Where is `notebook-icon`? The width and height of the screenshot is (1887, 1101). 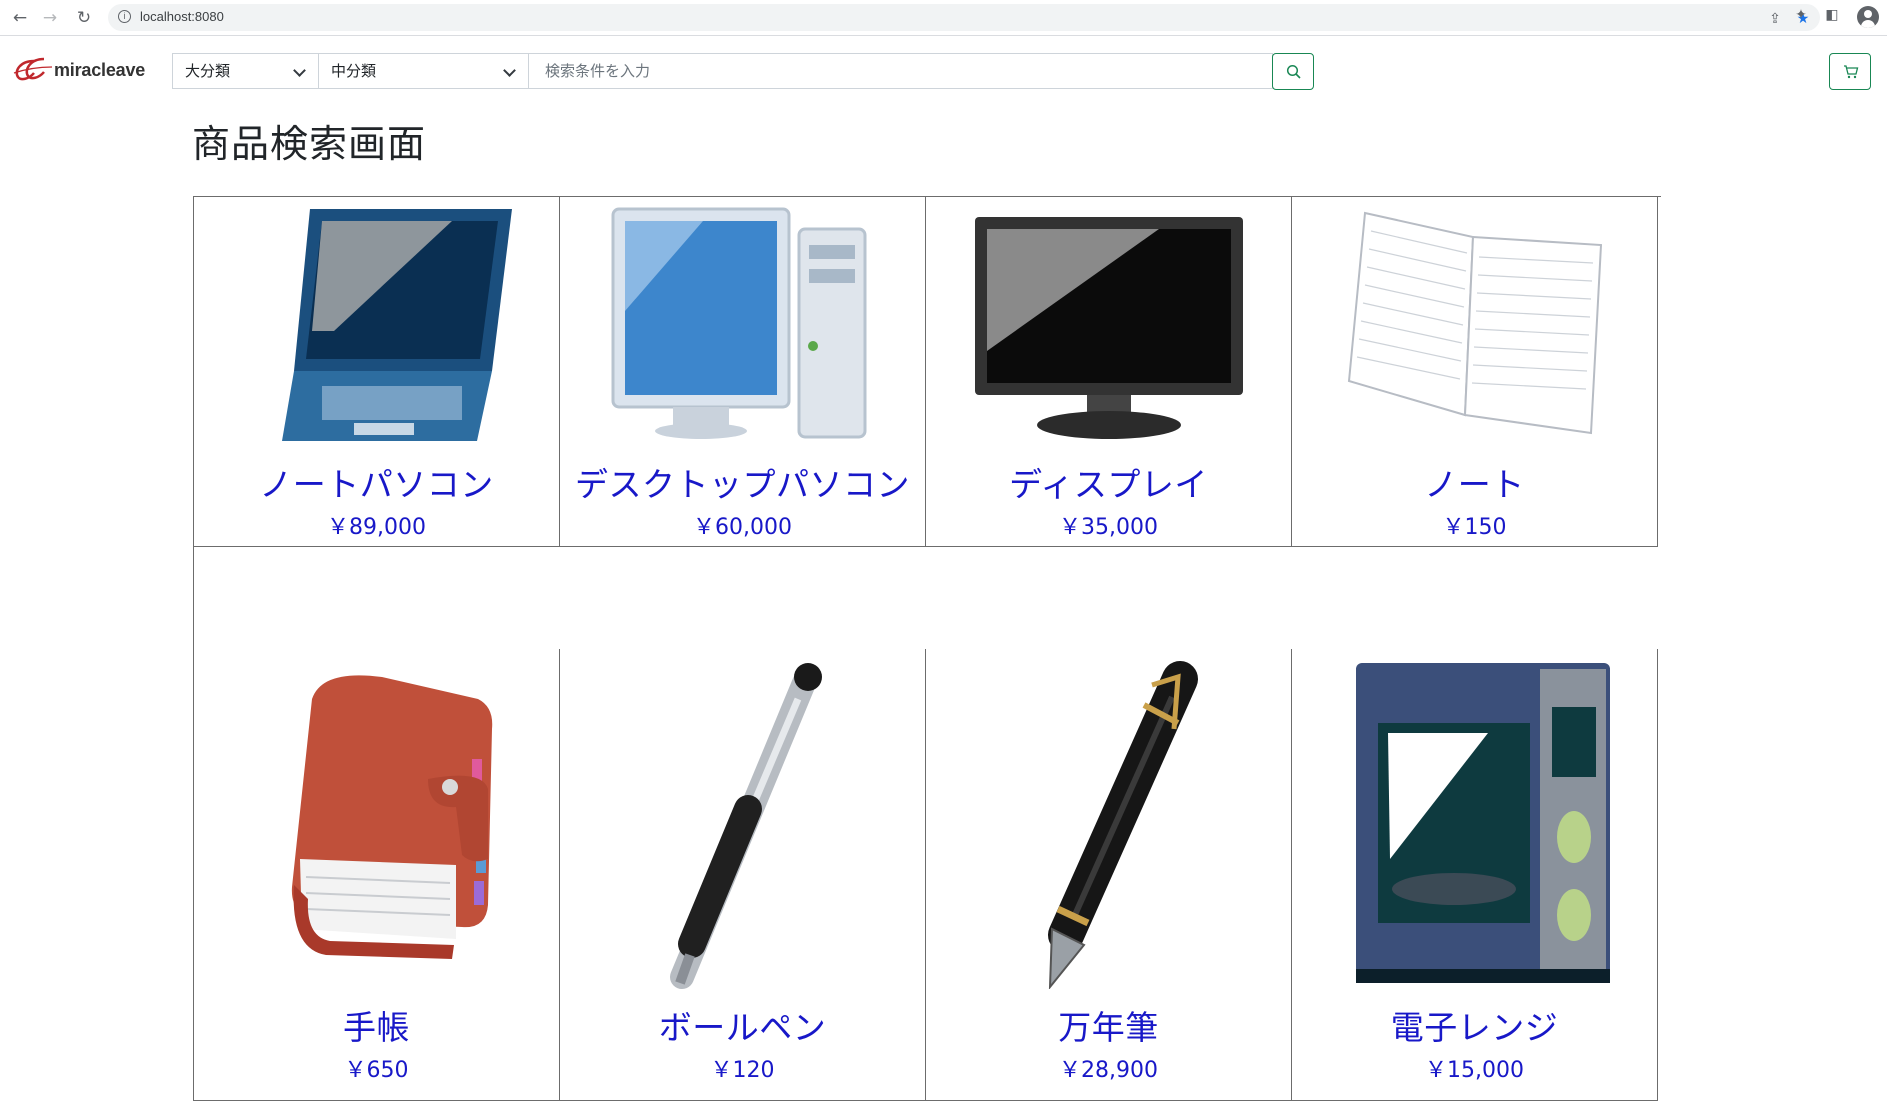 notebook-icon is located at coordinates (1474, 323).